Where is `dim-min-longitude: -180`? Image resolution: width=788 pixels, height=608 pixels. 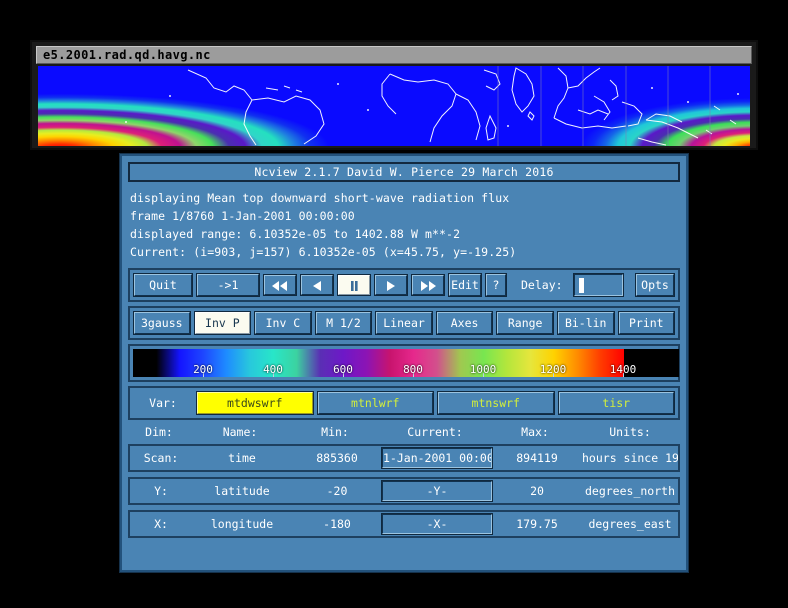 dim-min-longitude: -180 is located at coordinates (337, 524).